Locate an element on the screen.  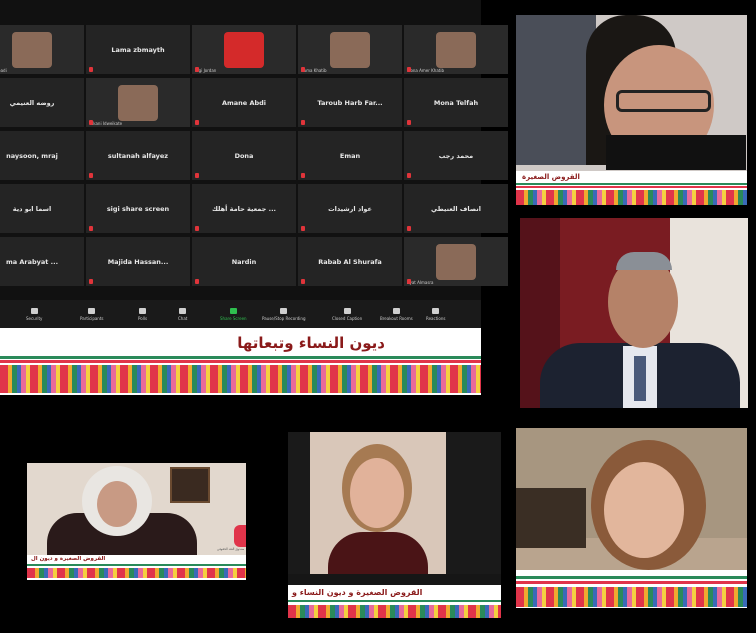
security-icon is located at coordinates (34, 310).